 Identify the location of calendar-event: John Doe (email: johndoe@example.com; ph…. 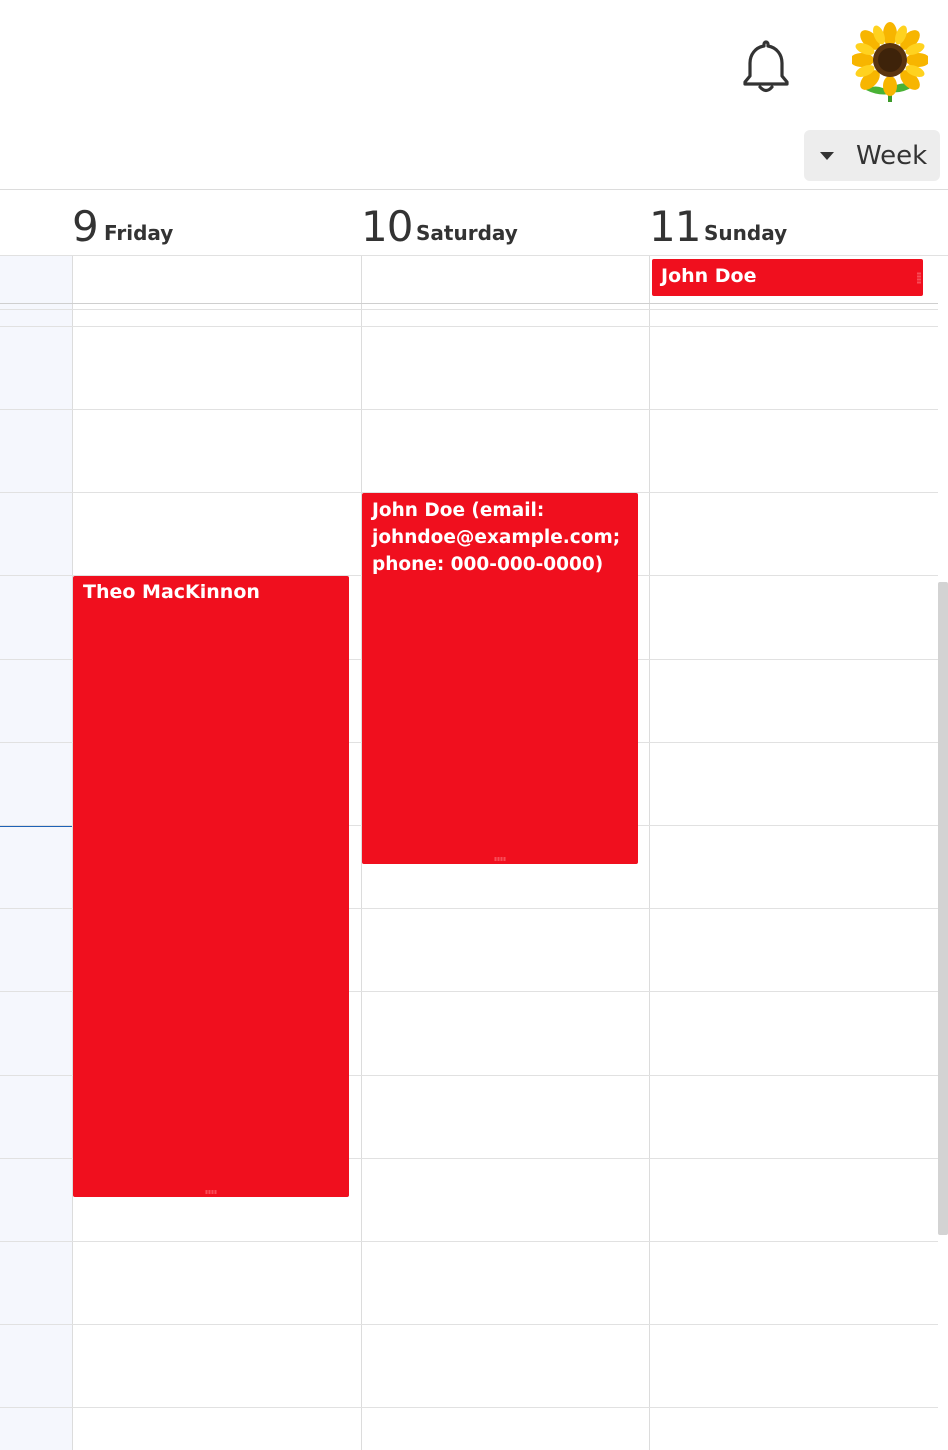
(500, 678).